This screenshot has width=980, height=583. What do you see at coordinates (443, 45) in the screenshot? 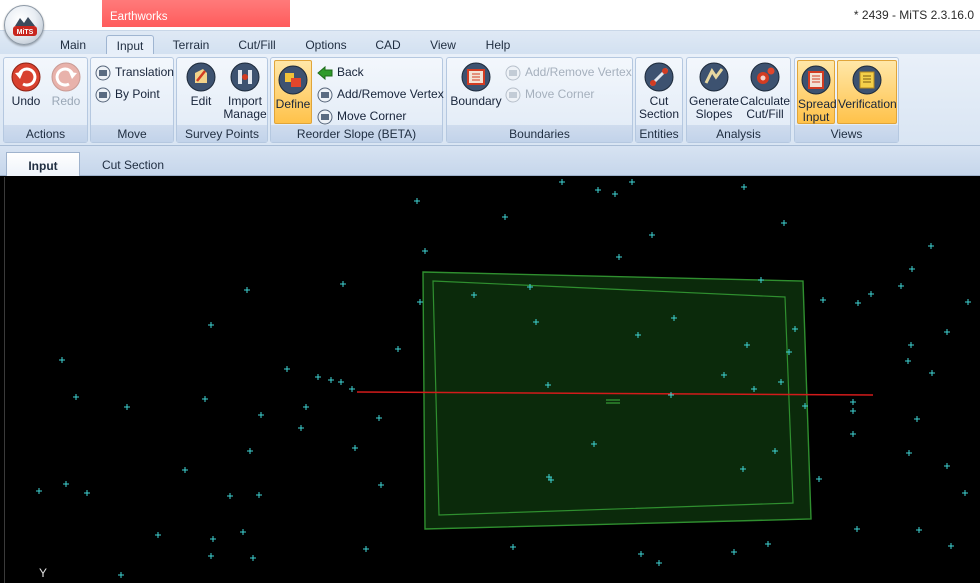
I see `tab-view: View` at bounding box center [443, 45].